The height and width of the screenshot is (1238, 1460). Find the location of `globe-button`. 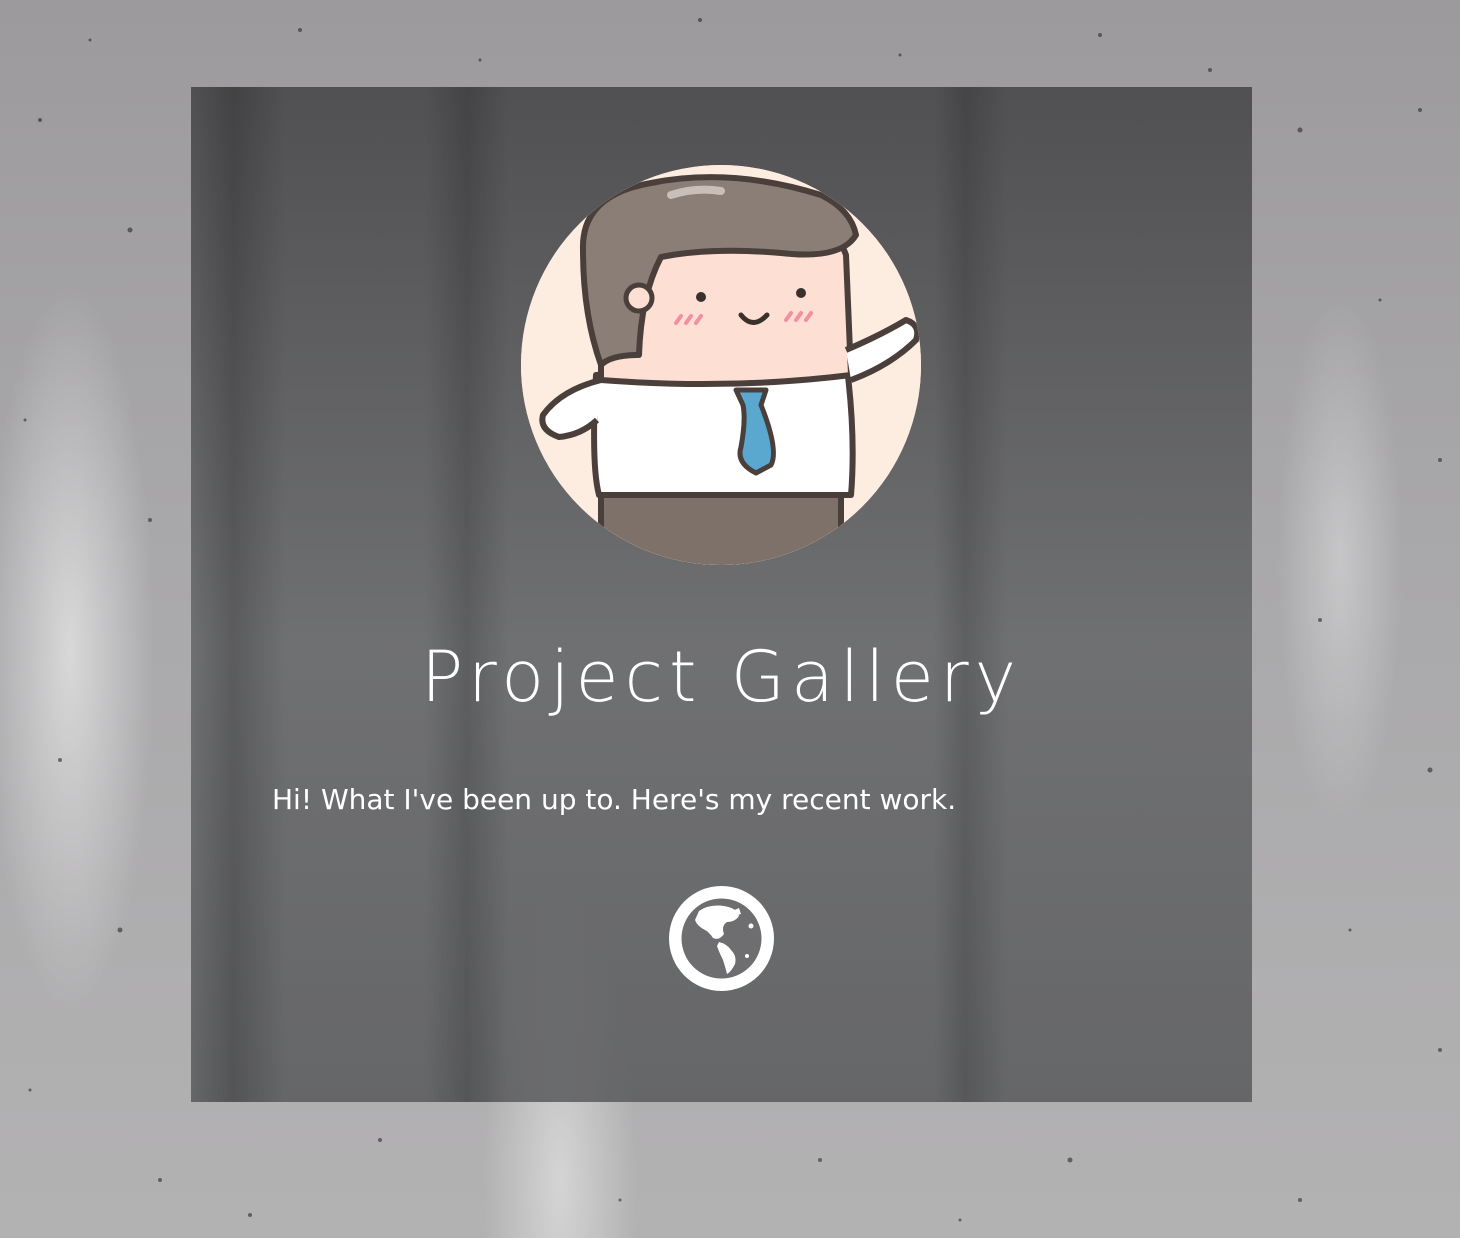

globe-button is located at coordinates (721, 938).